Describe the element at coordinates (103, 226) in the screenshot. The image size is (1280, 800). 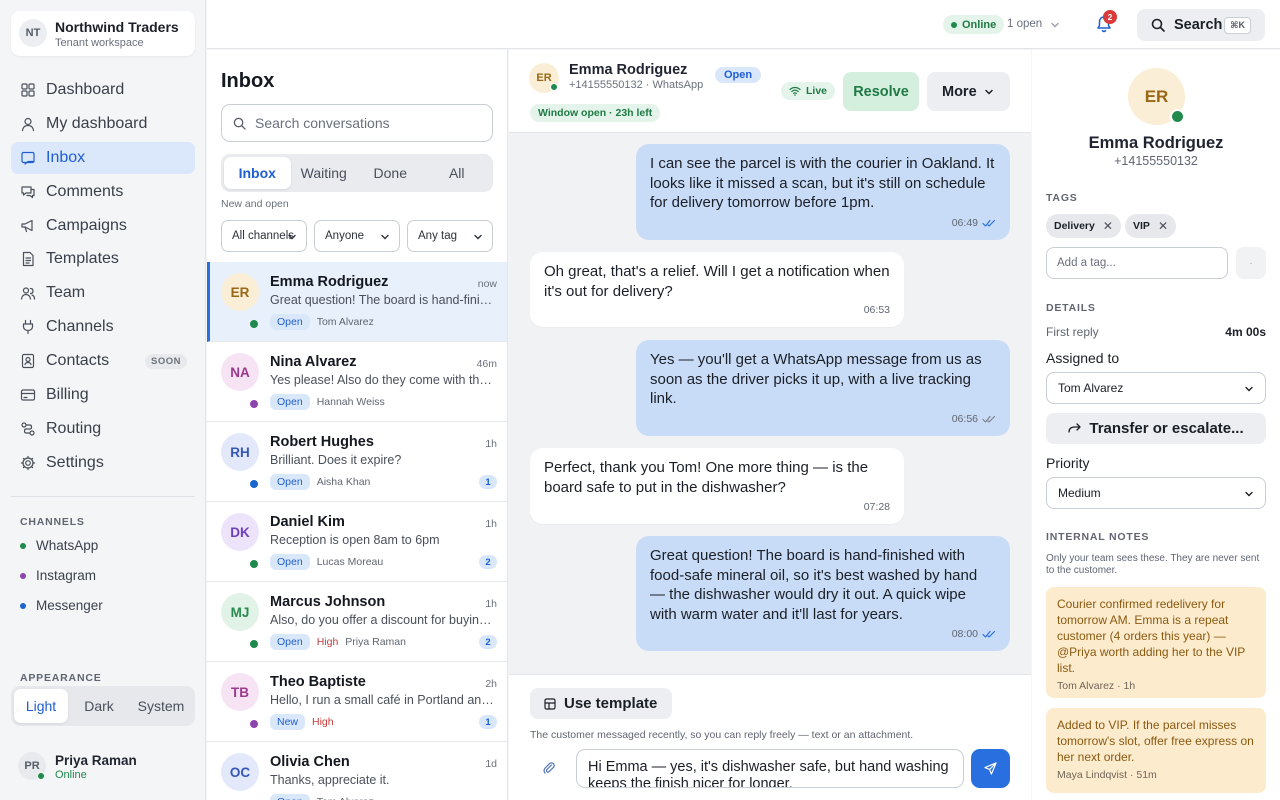
I see `sidebar-item-campaigns: Campaigns` at that location.